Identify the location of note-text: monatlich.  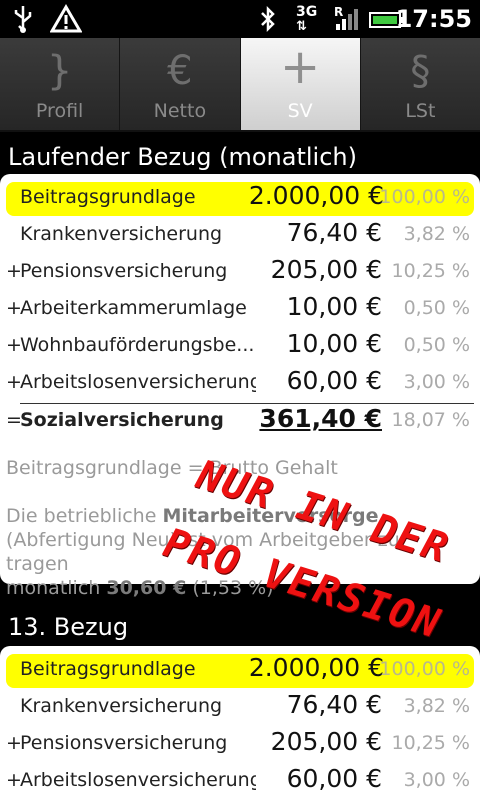
(56, 588).